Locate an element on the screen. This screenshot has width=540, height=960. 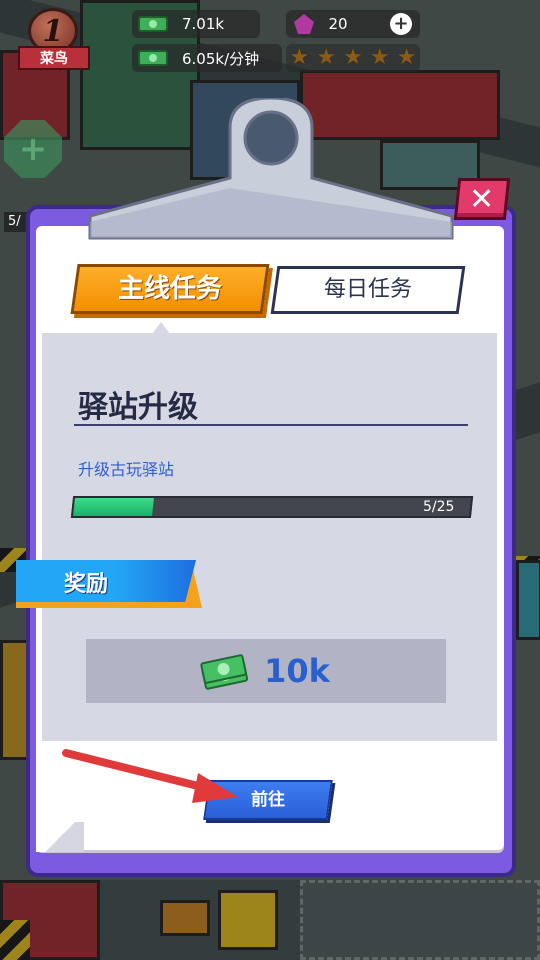
cash-value: 7.01k is located at coordinates (203, 24).